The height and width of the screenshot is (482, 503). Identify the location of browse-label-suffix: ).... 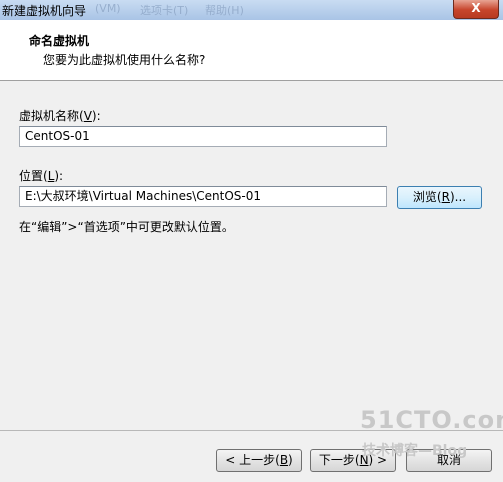
(458, 197).